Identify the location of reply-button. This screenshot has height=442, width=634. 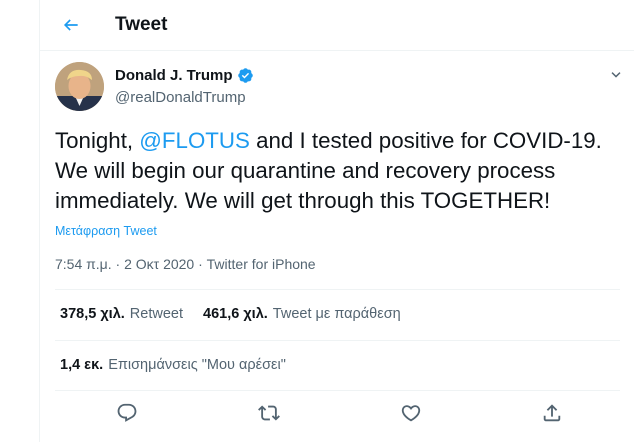
(127, 413).